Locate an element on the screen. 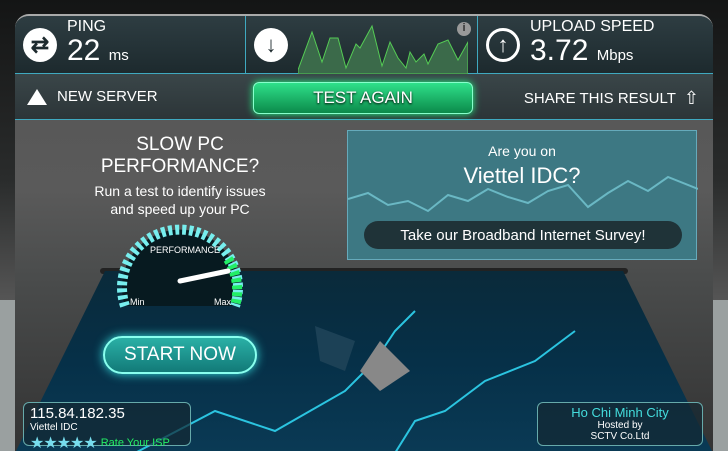 This screenshot has width=728, height=451. ad-question: Are you on is located at coordinates (522, 151).